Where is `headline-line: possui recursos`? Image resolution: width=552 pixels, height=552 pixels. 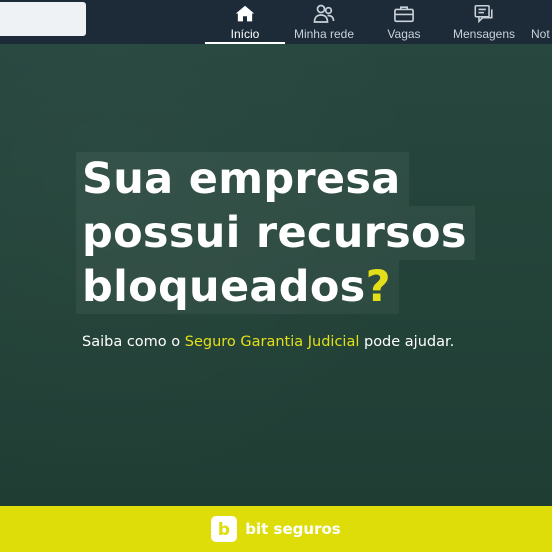 headline-line: possui recursos is located at coordinates (275, 233).